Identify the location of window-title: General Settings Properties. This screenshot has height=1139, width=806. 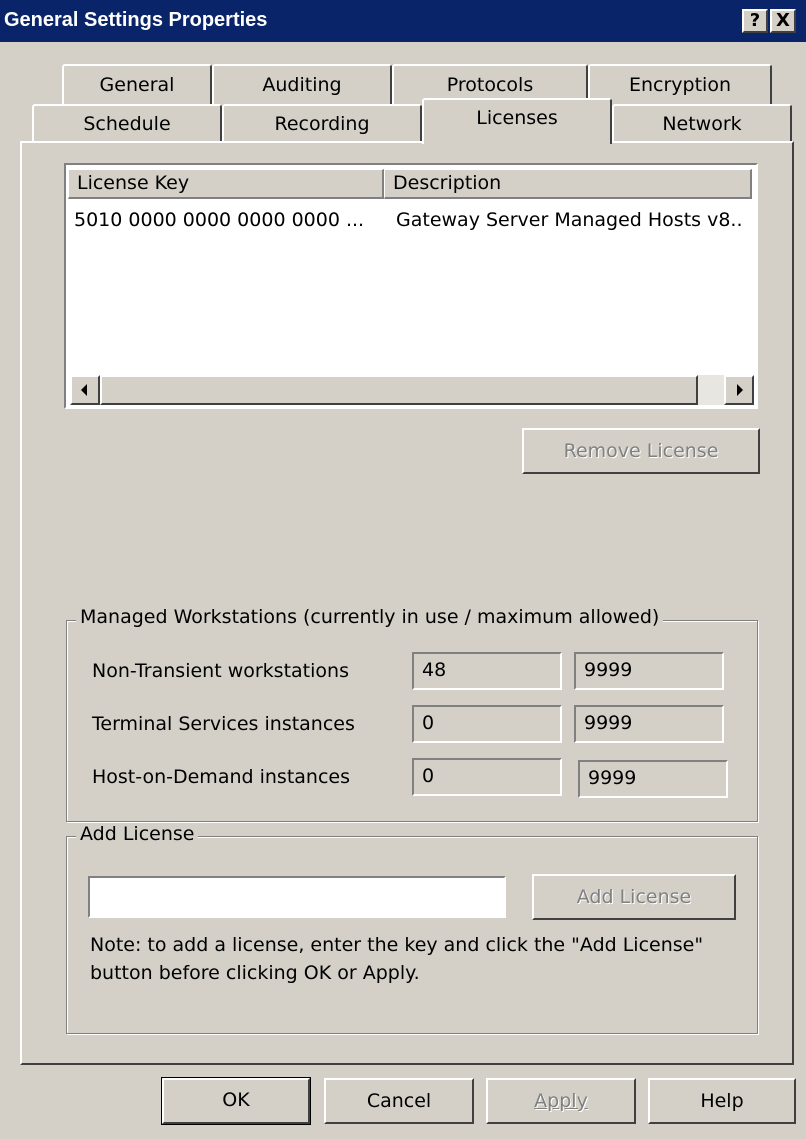
(136, 20).